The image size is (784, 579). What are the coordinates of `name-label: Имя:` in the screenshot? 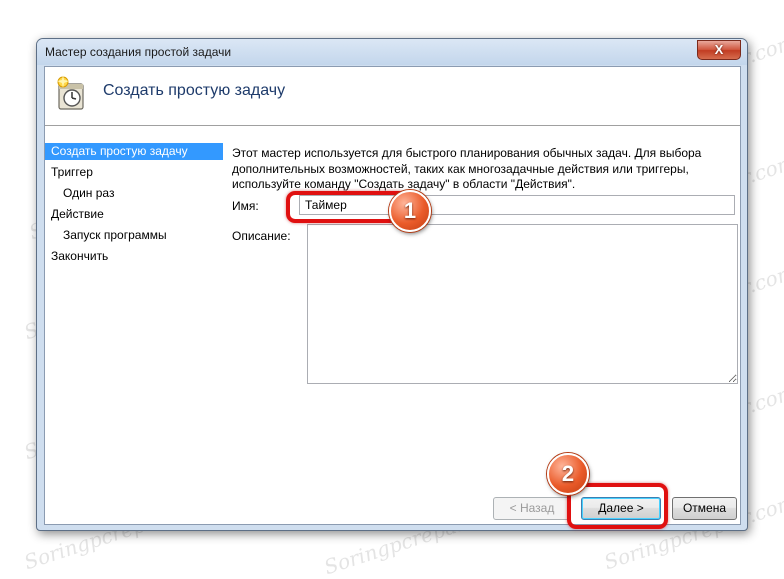 It's located at (245, 206).